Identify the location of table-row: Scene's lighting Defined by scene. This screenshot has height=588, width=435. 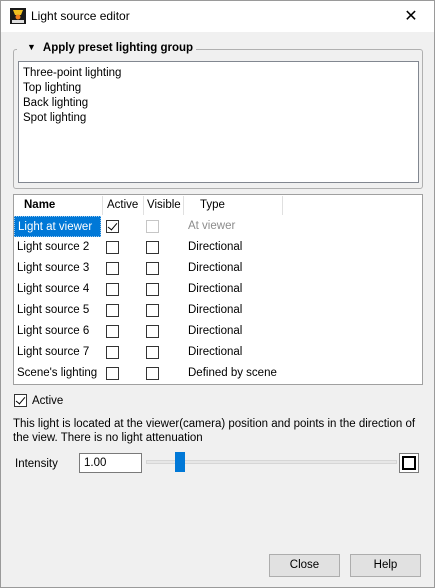
(218, 373).